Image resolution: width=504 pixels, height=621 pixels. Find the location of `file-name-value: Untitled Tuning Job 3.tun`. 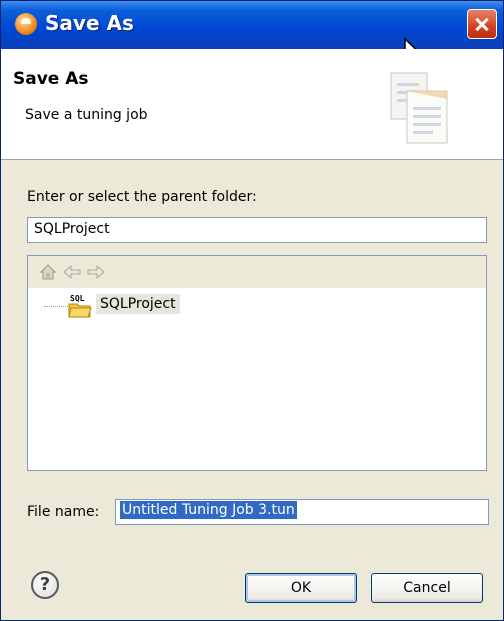

file-name-value: Untitled Tuning Job 3.tun is located at coordinates (208, 510).